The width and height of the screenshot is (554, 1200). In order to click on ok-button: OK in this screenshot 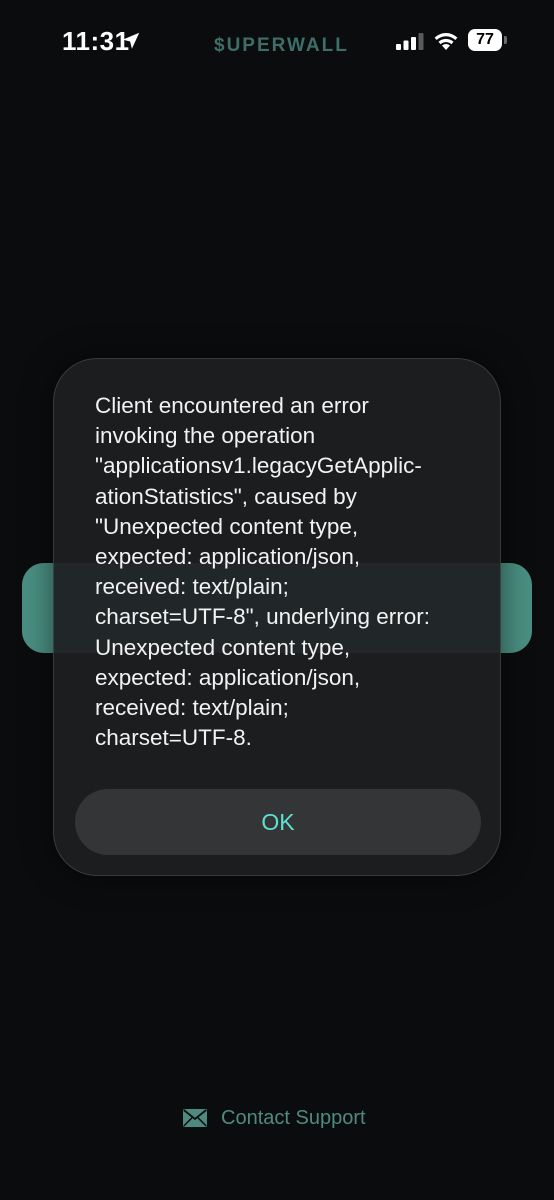, I will do `click(278, 822)`.